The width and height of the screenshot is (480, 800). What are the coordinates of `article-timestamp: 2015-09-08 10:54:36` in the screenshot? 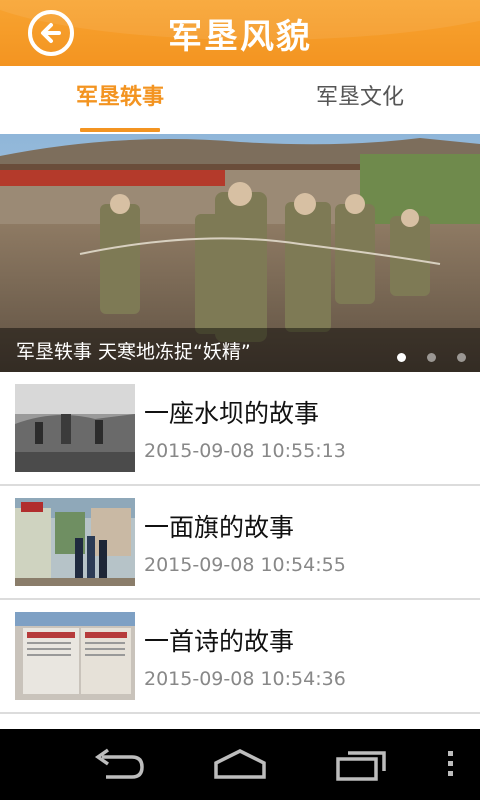 It's located at (245, 679).